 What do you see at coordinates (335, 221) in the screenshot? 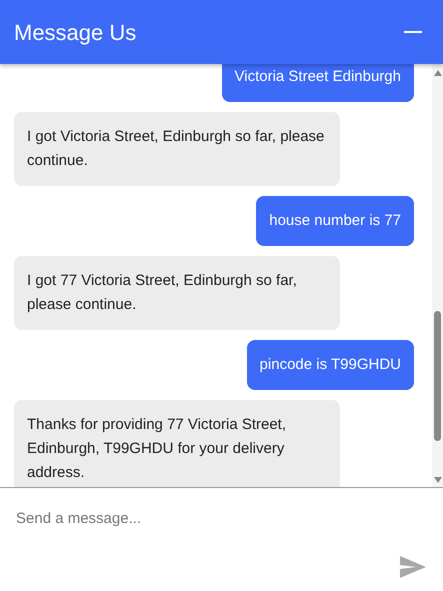
I see `sent-message: house number is 77` at bounding box center [335, 221].